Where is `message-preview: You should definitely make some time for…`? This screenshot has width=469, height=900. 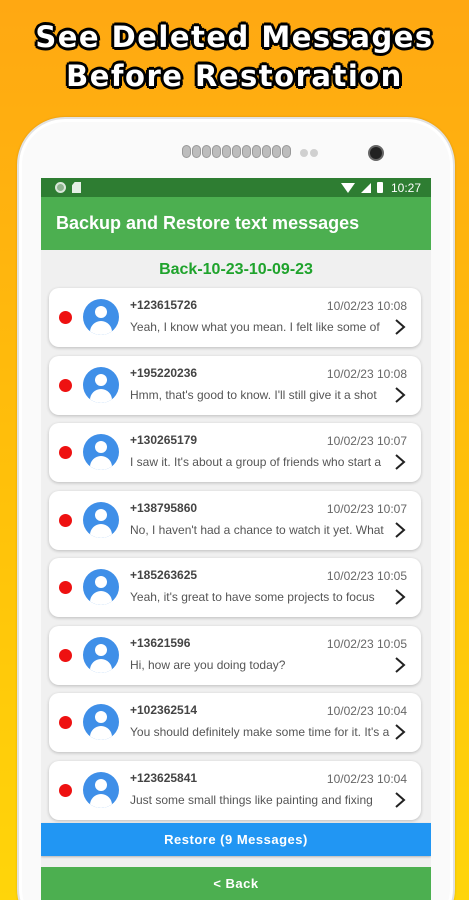
message-preview: You should definitely make some time for… is located at coordinates (260, 732).